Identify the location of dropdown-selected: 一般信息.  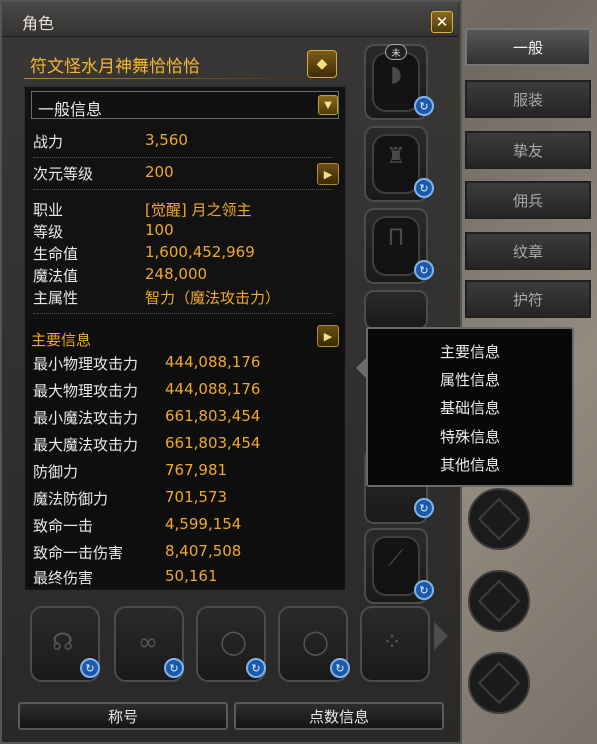
(70, 109).